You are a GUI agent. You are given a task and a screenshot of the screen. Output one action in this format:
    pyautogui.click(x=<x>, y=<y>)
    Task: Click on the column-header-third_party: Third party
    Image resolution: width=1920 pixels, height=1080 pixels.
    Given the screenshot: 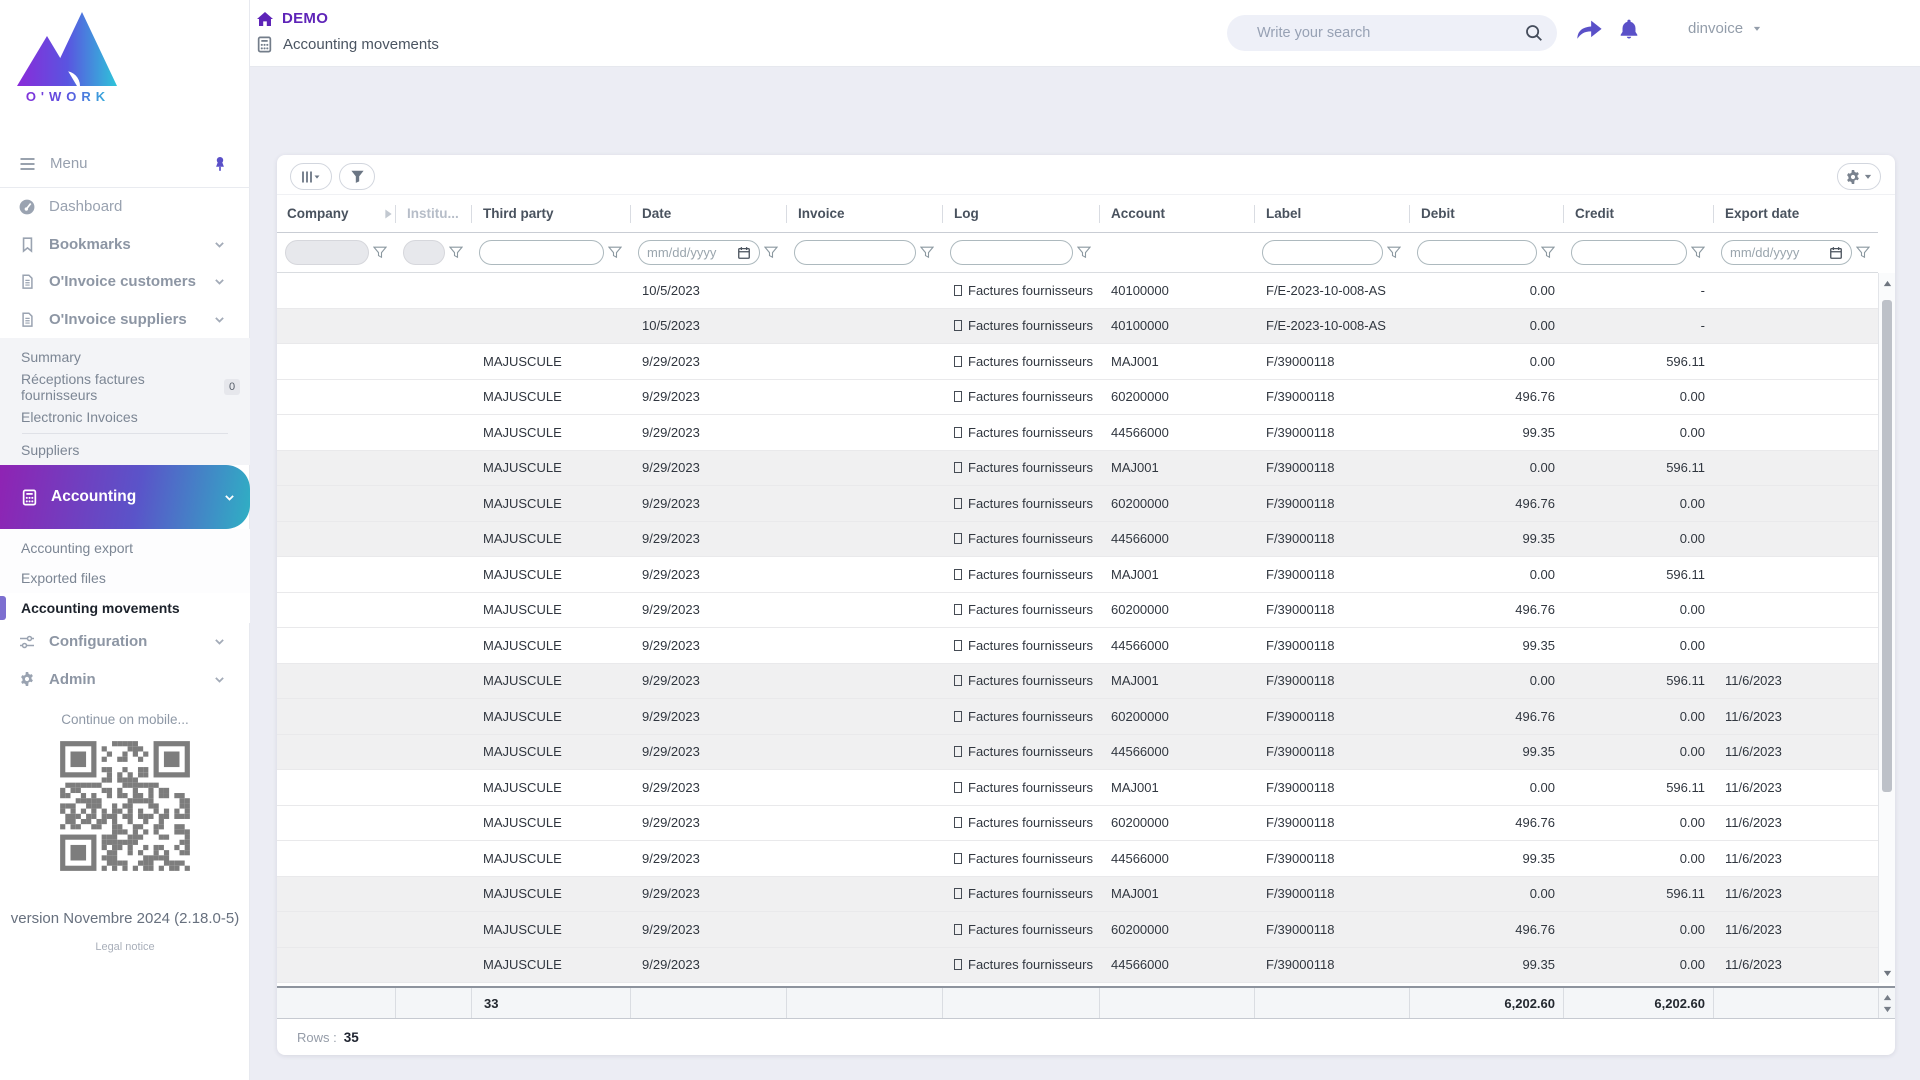 What is the action you would take?
    pyautogui.click(x=550, y=213)
    